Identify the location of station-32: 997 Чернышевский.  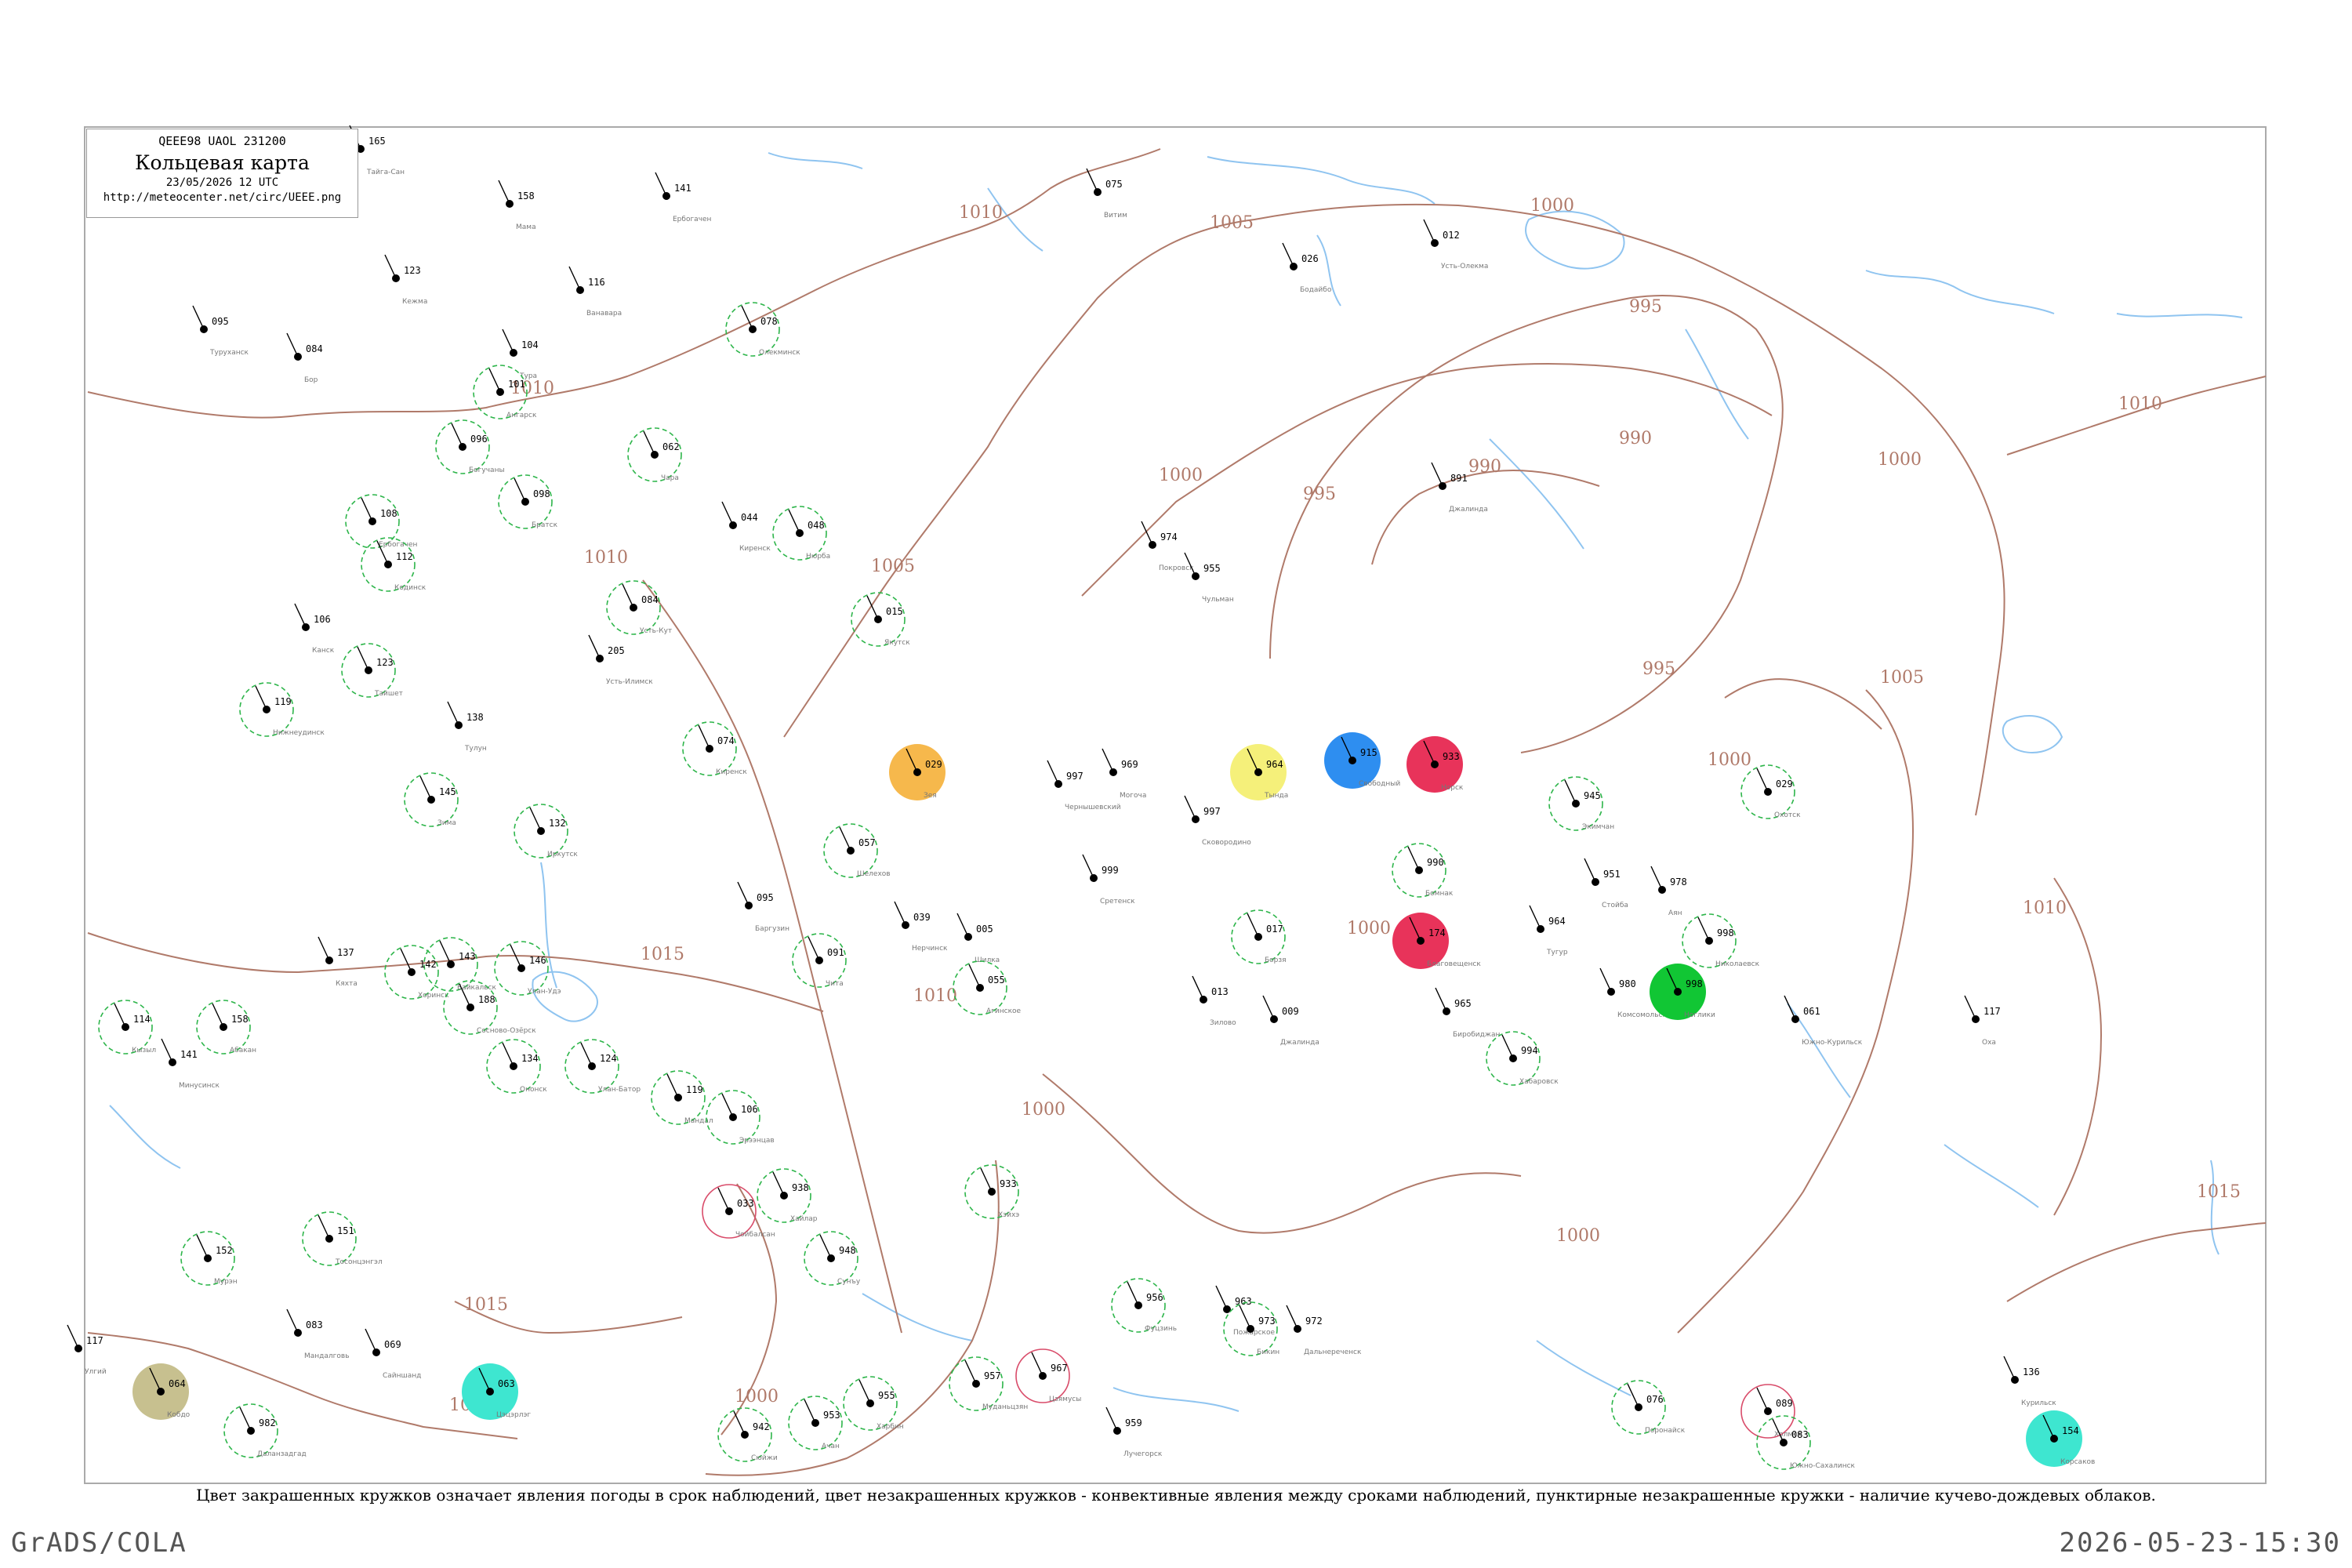
(1084, 785).